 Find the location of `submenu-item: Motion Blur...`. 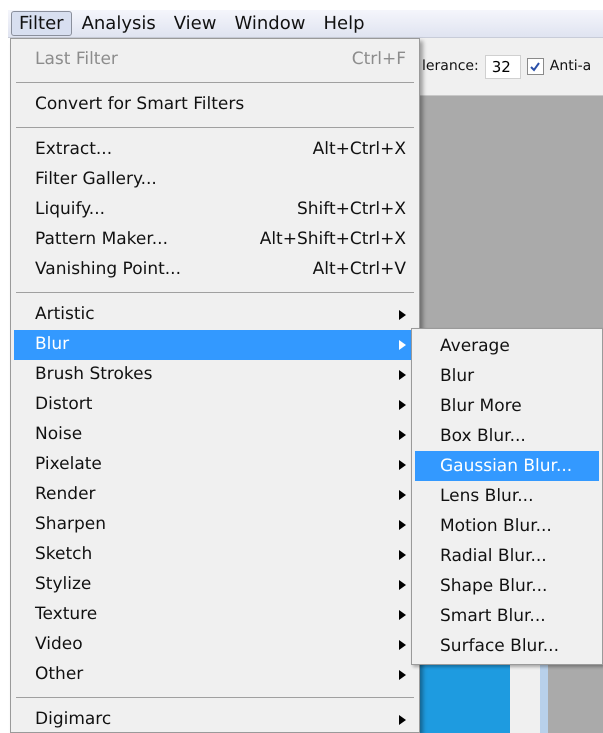

submenu-item: Motion Blur... is located at coordinates (507, 526).